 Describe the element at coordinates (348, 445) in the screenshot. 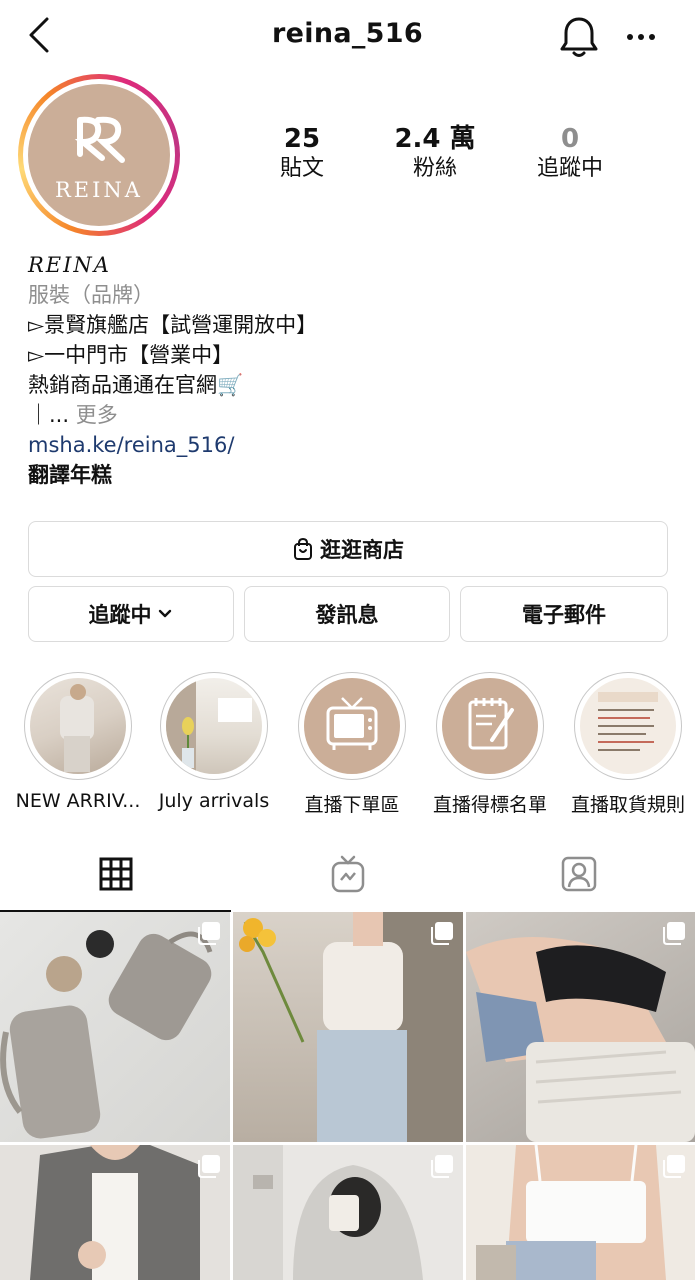

I see `bio-website-link: msha.ke/reina_516/` at that location.